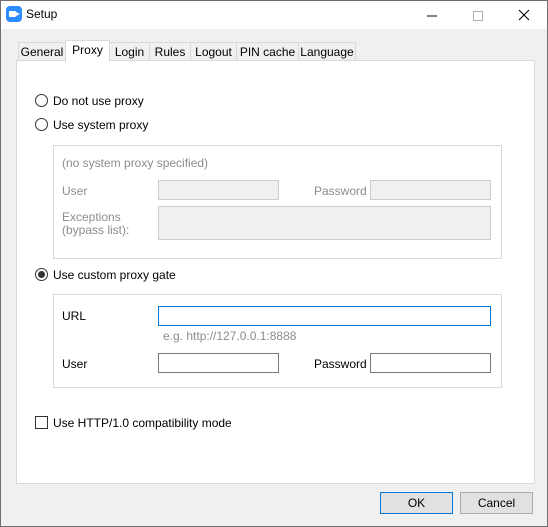 This screenshot has width=548, height=527. Describe the element at coordinates (129, 51) in the screenshot. I see `tab-login: Login` at that location.